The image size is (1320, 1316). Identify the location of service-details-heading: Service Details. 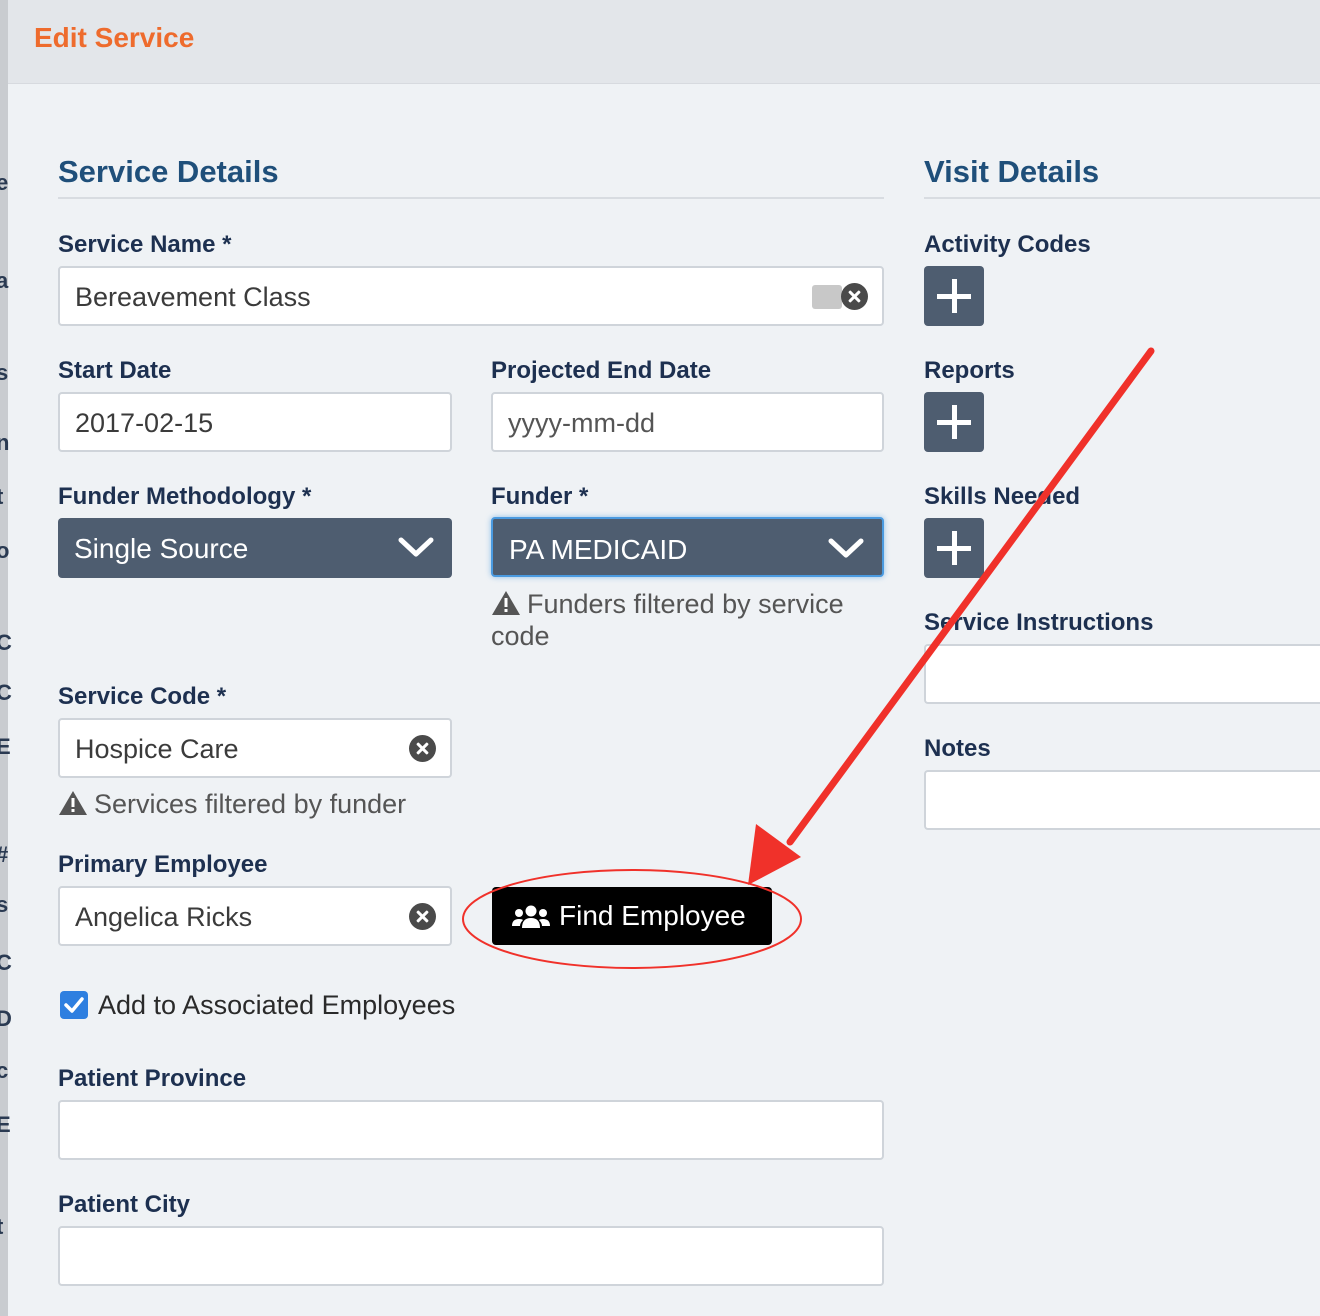
(168, 171).